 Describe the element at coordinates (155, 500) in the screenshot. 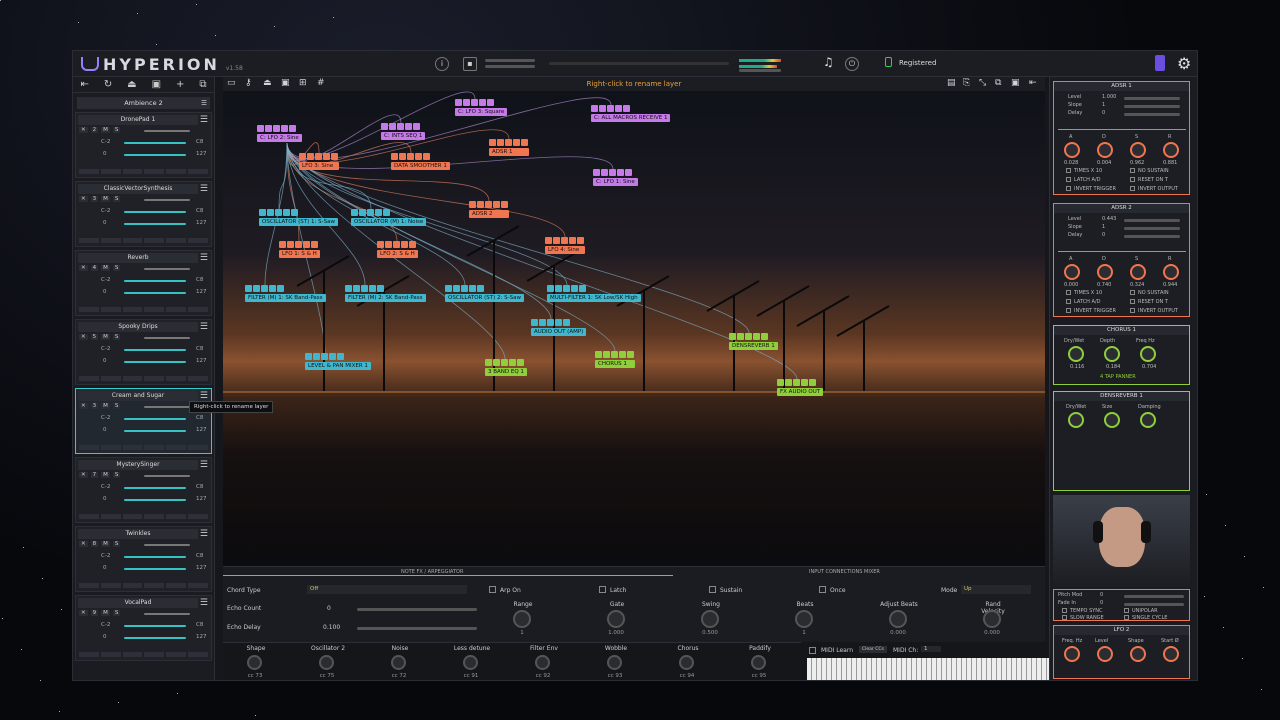

I see `vel-range-slider` at that location.